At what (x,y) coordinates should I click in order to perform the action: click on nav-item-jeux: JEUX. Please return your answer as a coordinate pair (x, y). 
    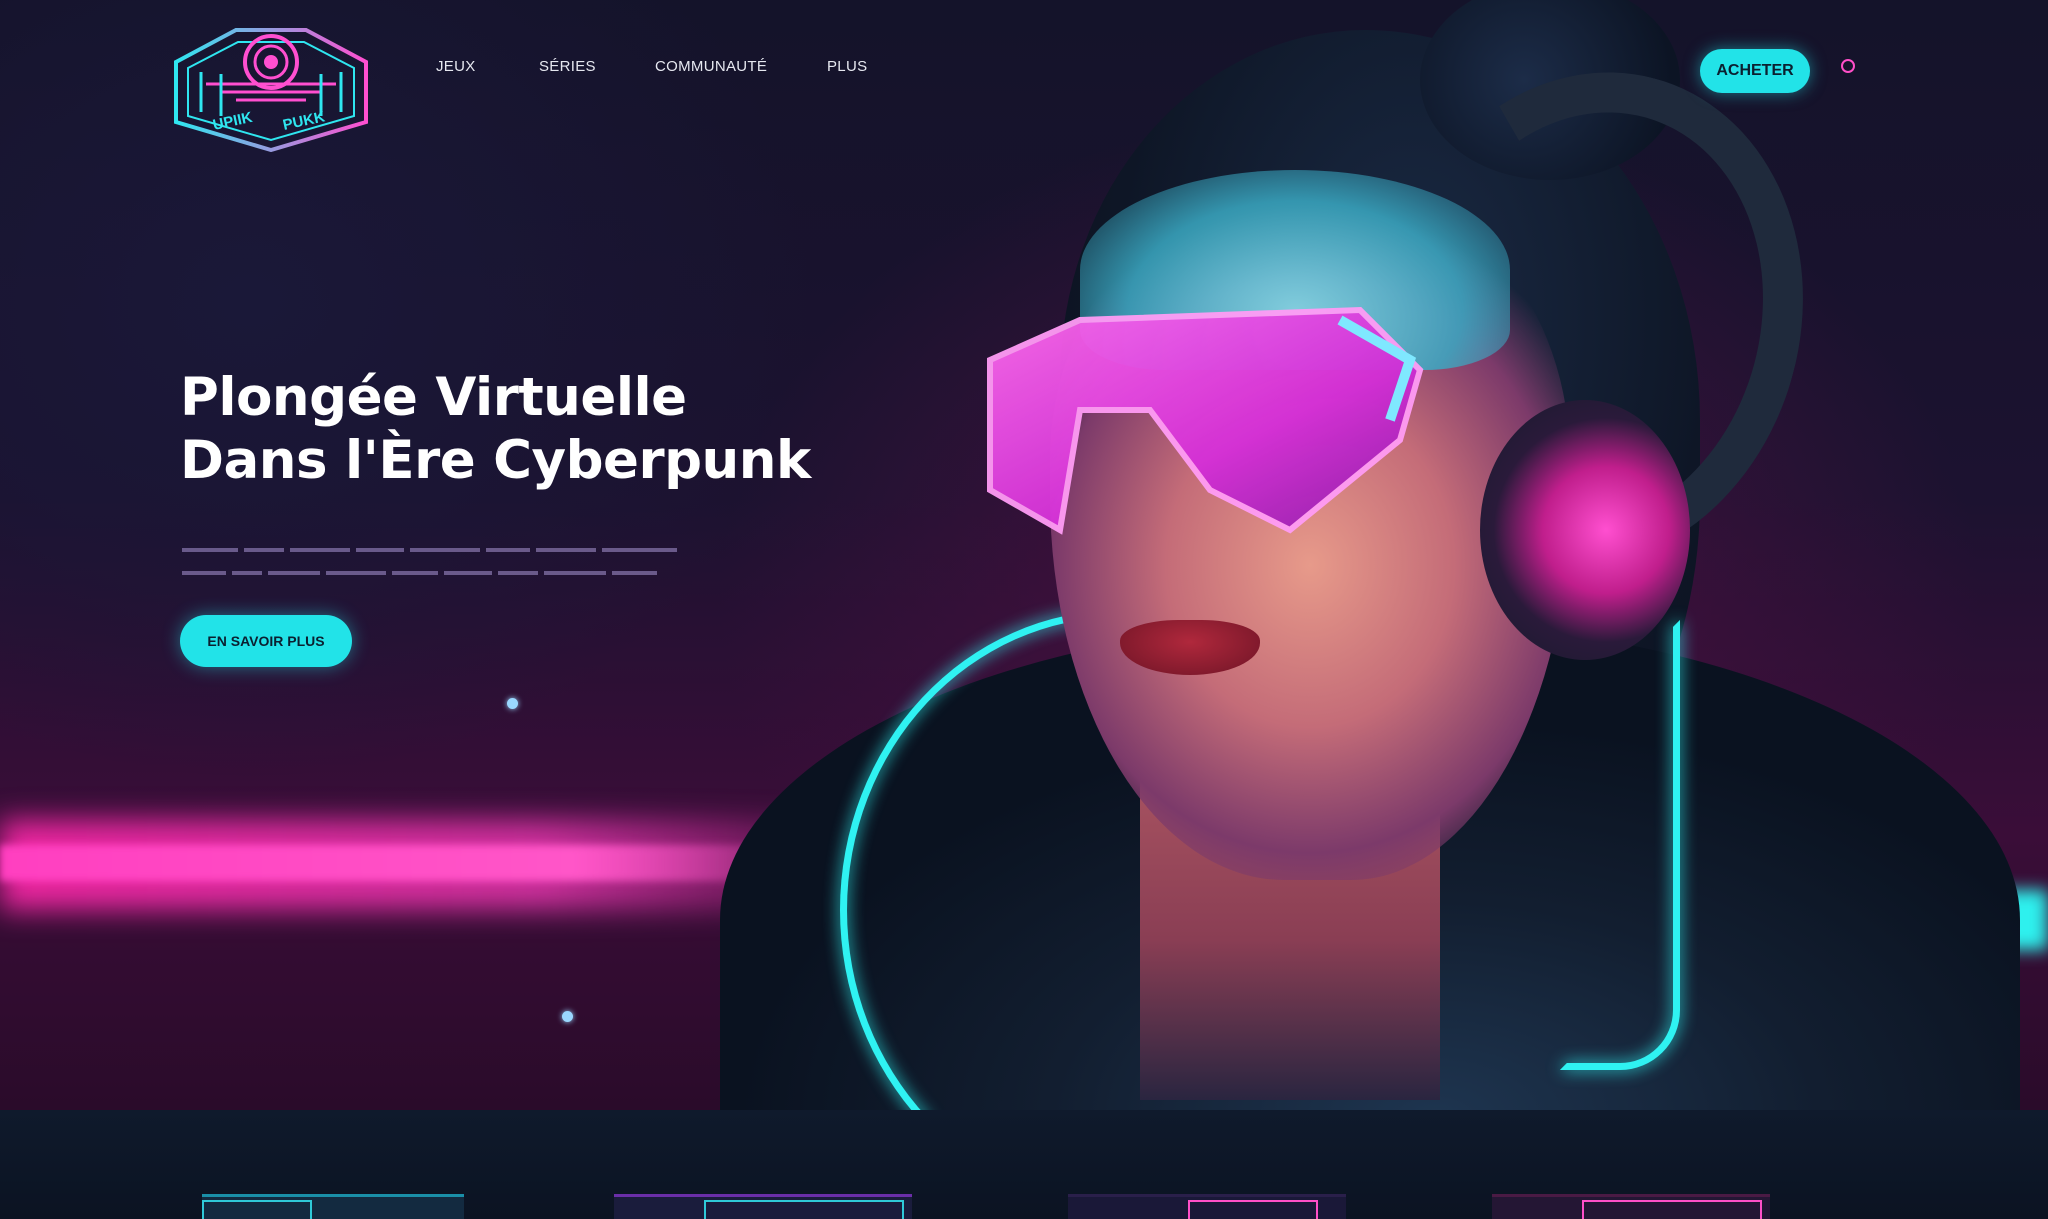
    Looking at the image, I should click on (456, 66).